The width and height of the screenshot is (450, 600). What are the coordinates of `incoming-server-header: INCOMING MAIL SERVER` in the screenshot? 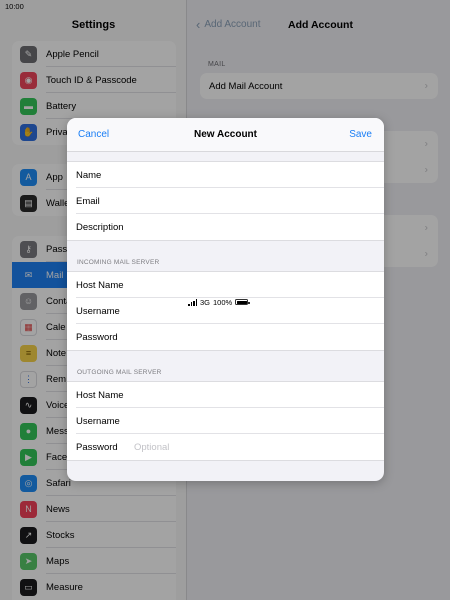 It's located at (118, 262).